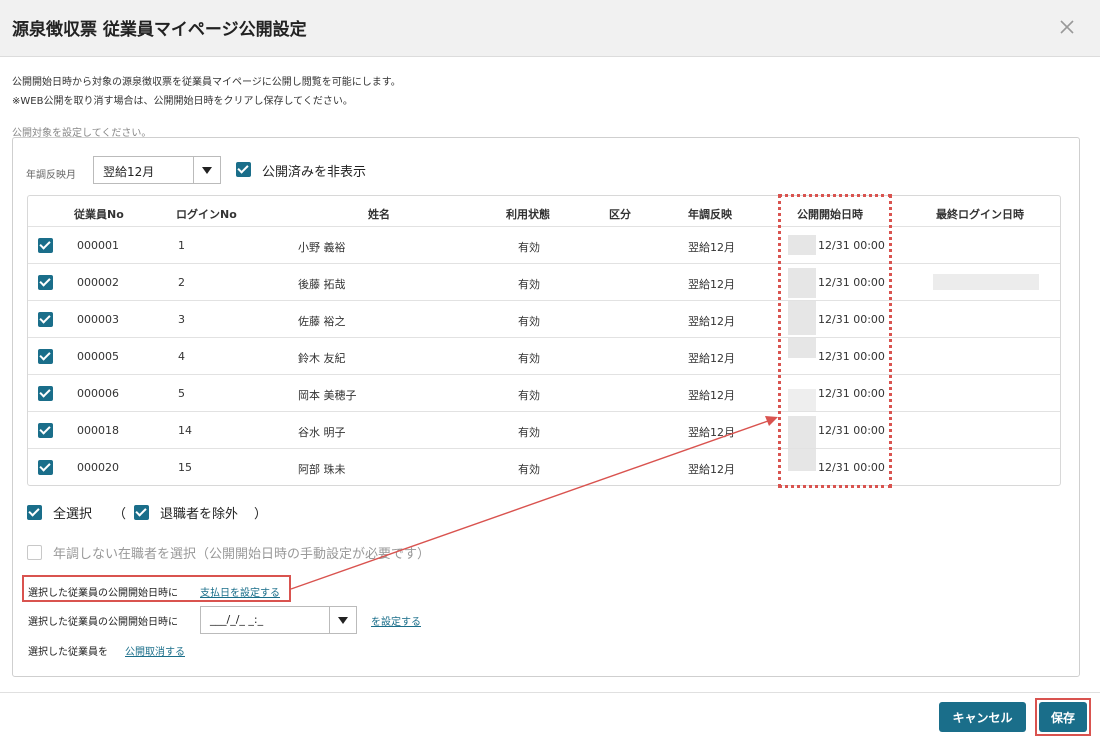 Image resolution: width=1100 pixels, height=745 pixels. I want to click on open-paren: （, so click(120, 514).